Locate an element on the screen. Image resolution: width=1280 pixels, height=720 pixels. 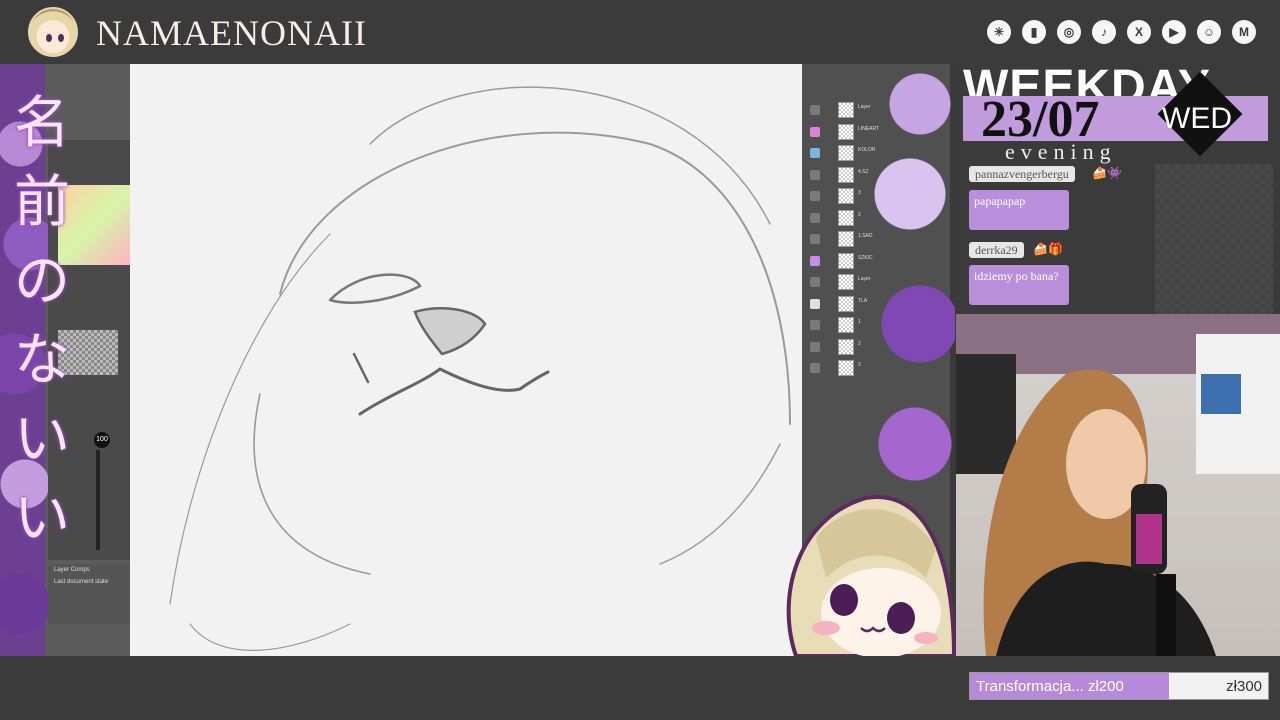
channel-name: NAMAENONAII is located at coordinates (231, 33).